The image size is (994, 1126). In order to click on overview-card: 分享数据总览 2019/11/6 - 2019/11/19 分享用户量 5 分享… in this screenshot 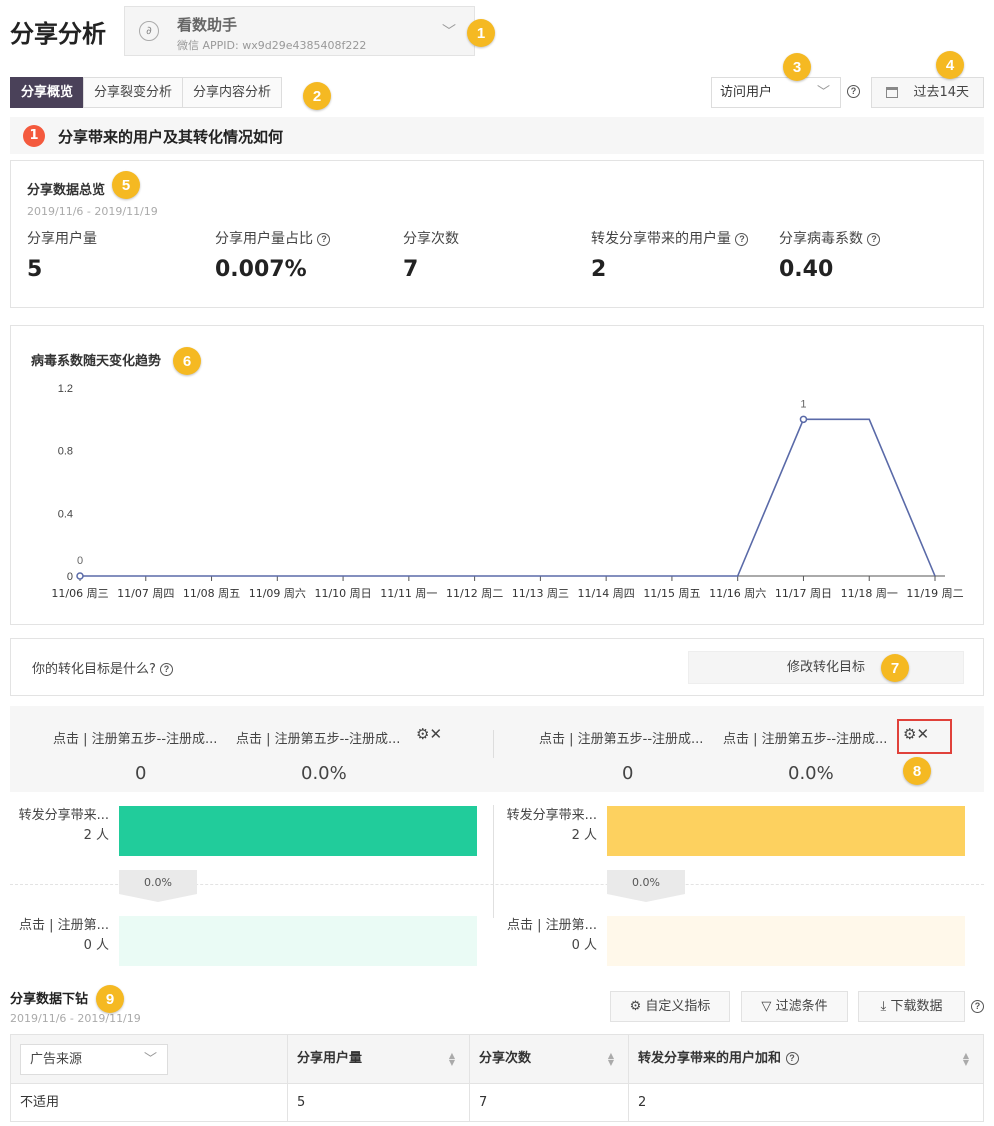, I will do `click(497, 234)`.